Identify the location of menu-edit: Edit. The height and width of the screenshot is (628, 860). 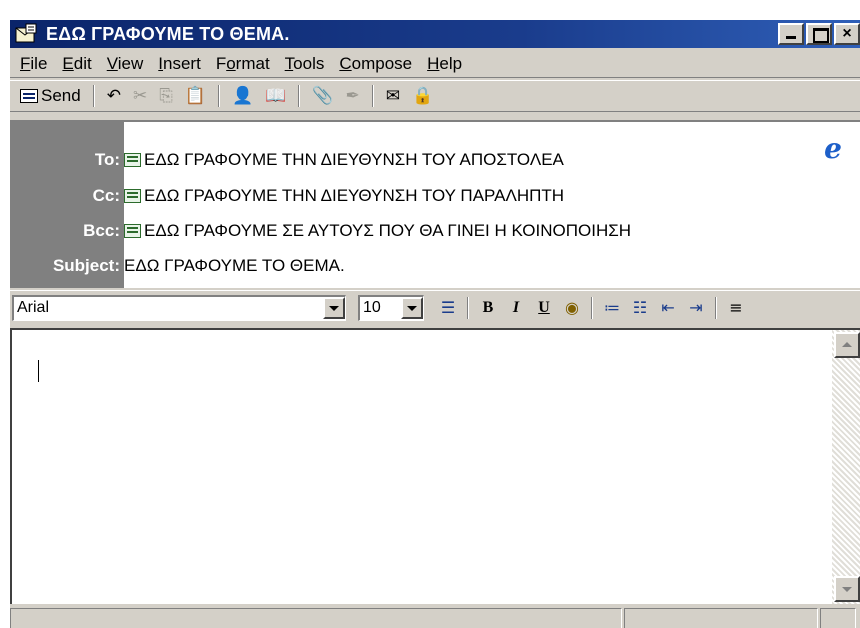
(76, 64).